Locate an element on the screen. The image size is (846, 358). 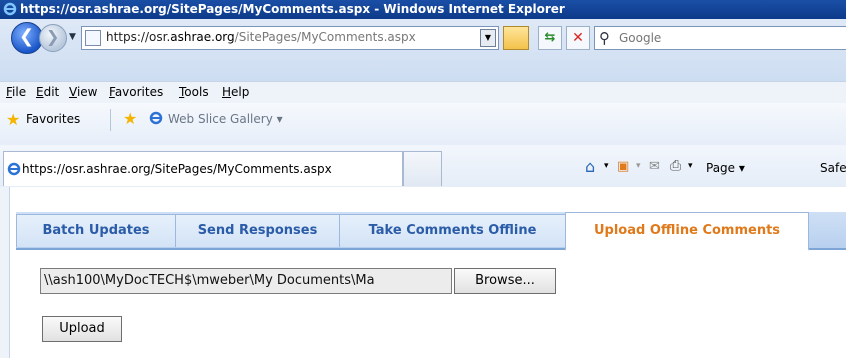
web-slice-gallery: Web Slice Gallery ▾ is located at coordinates (225, 119).